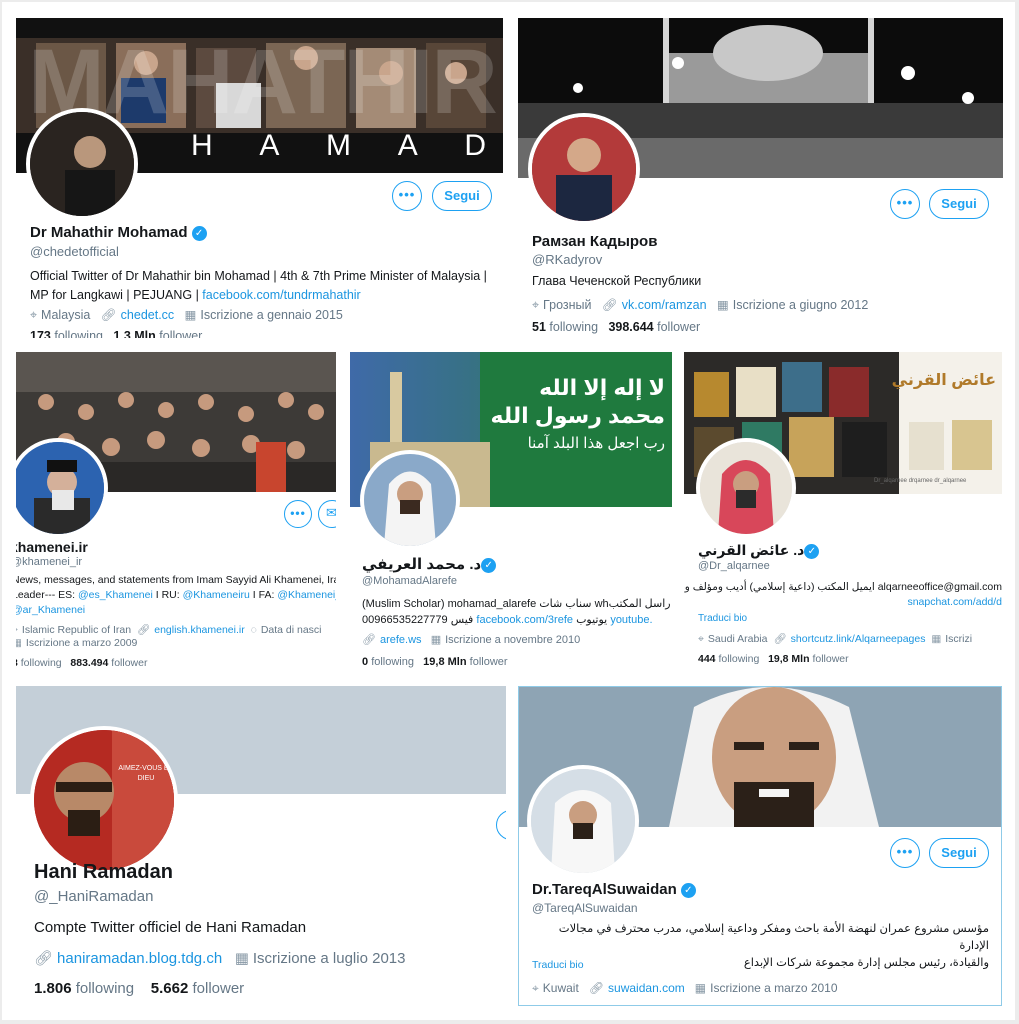 The image size is (1019, 1024). Describe the element at coordinates (646, 988) in the screenshot. I see `website-link: suwaidan.com` at that location.